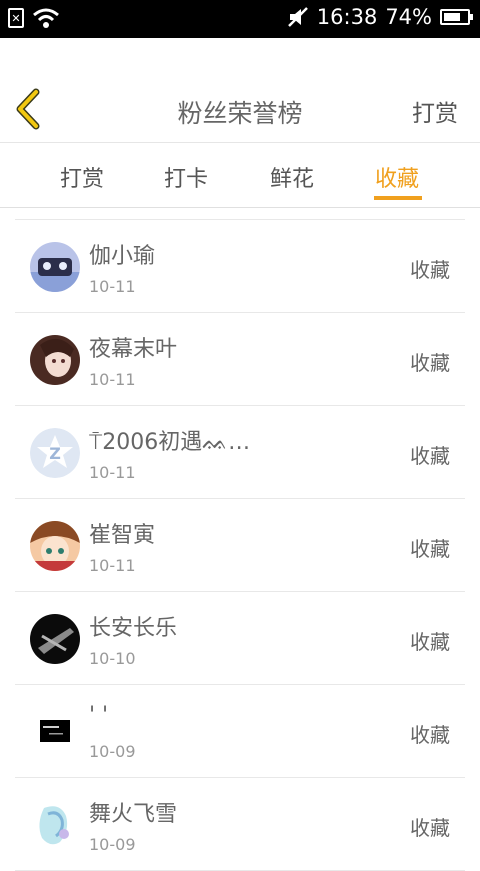 The height and width of the screenshot is (871, 480). Describe the element at coordinates (112, 658) in the screenshot. I see `fan-date: 10-10` at that location.